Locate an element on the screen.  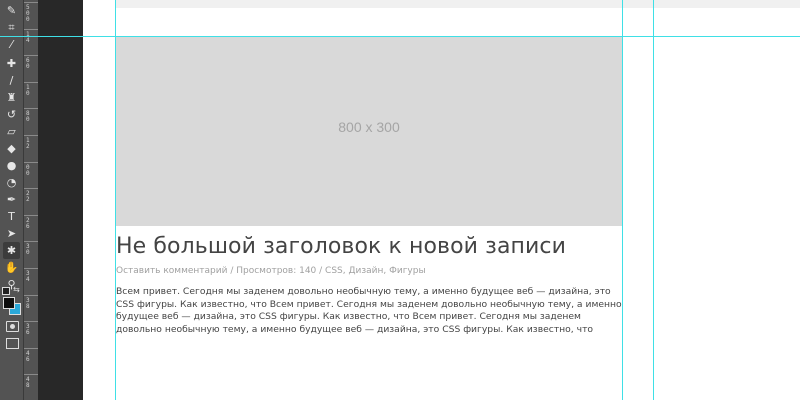
ruler-tick-label: 5 0 0 is located at coordinates (28, 13).